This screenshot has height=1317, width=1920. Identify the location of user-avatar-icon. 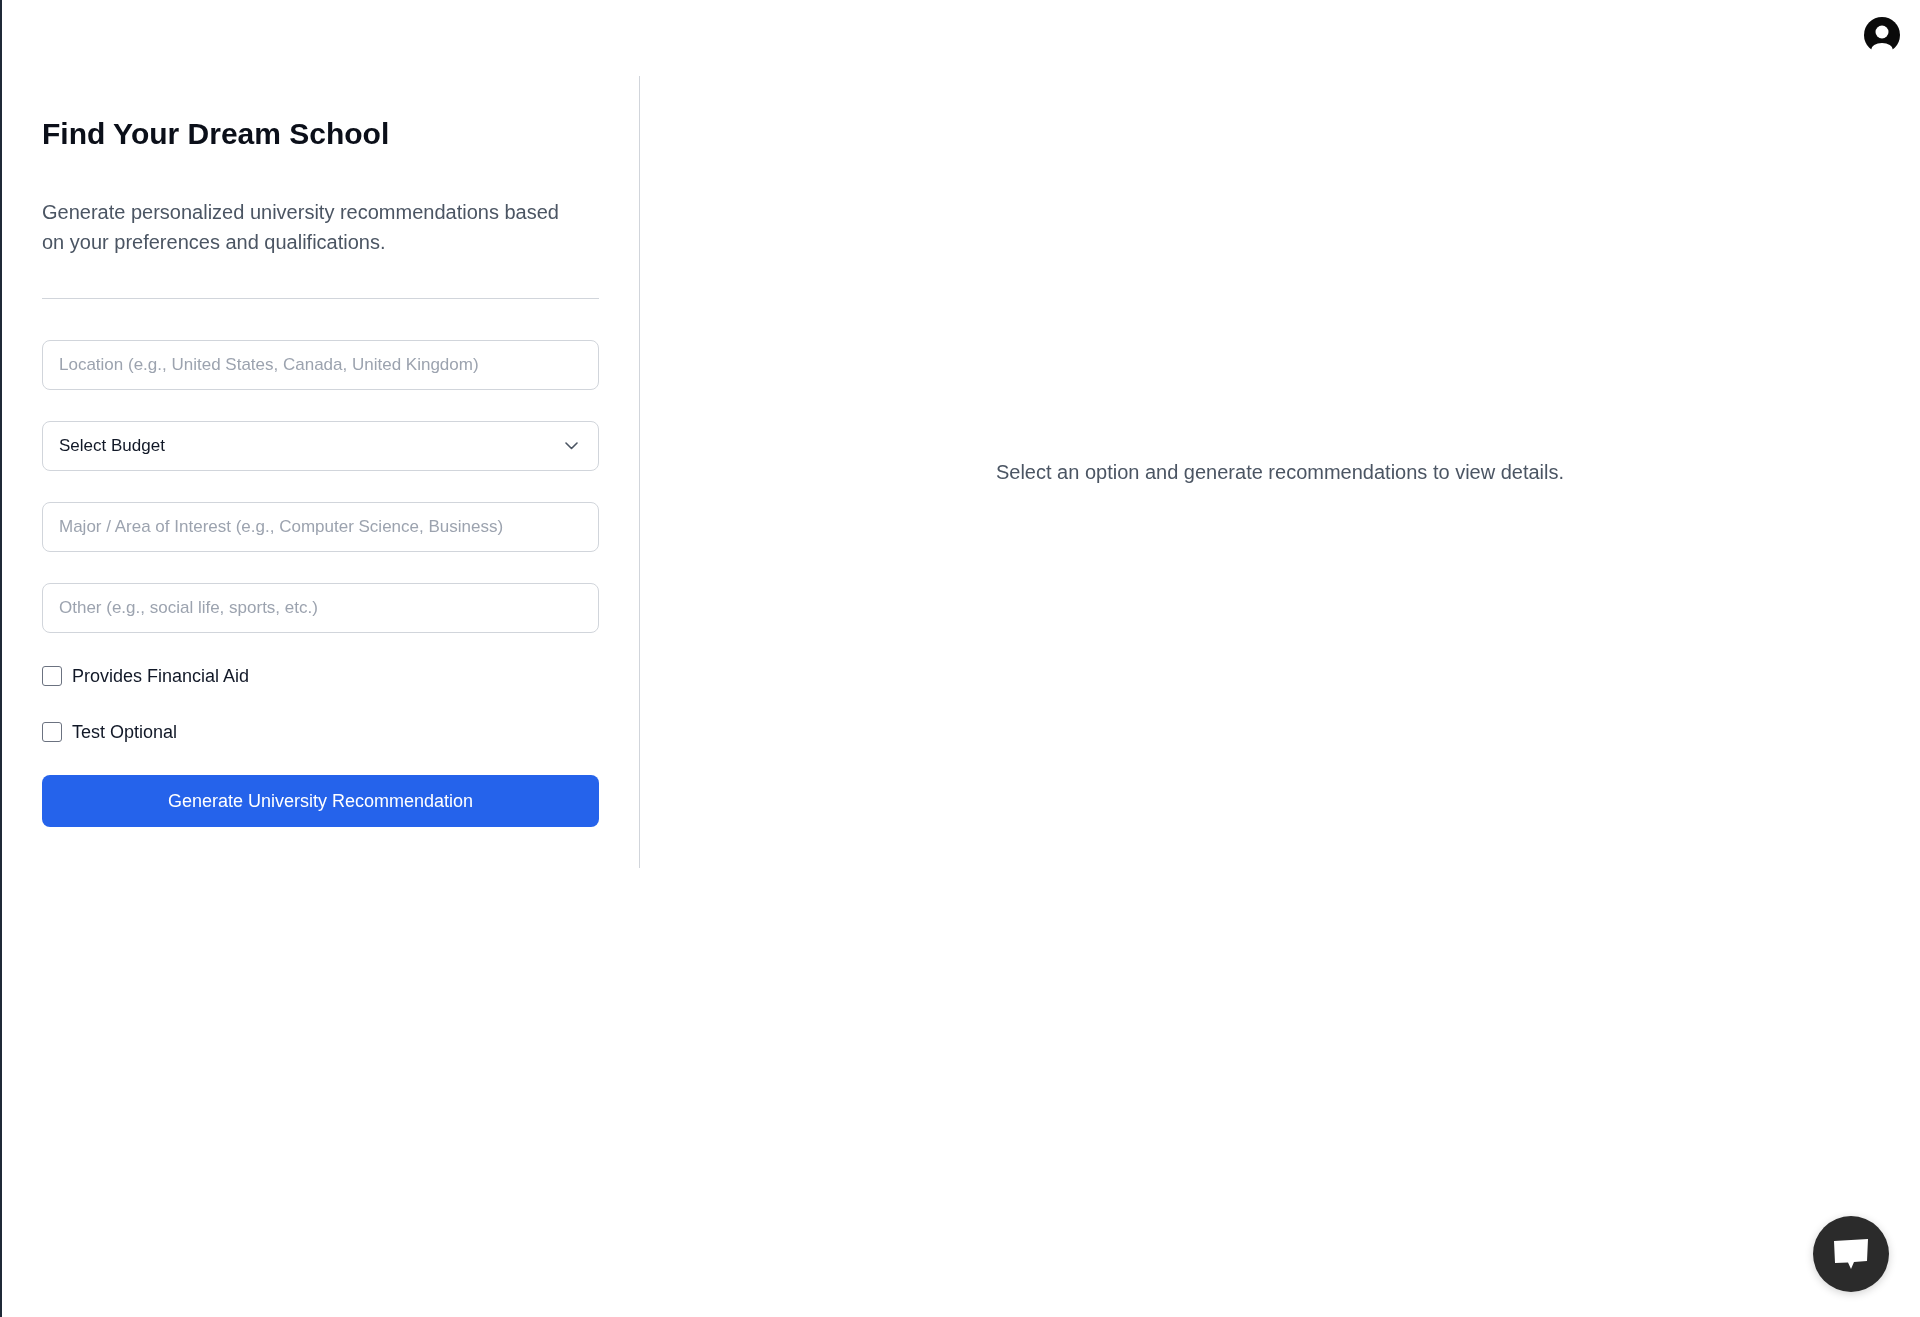
(1882, 35).